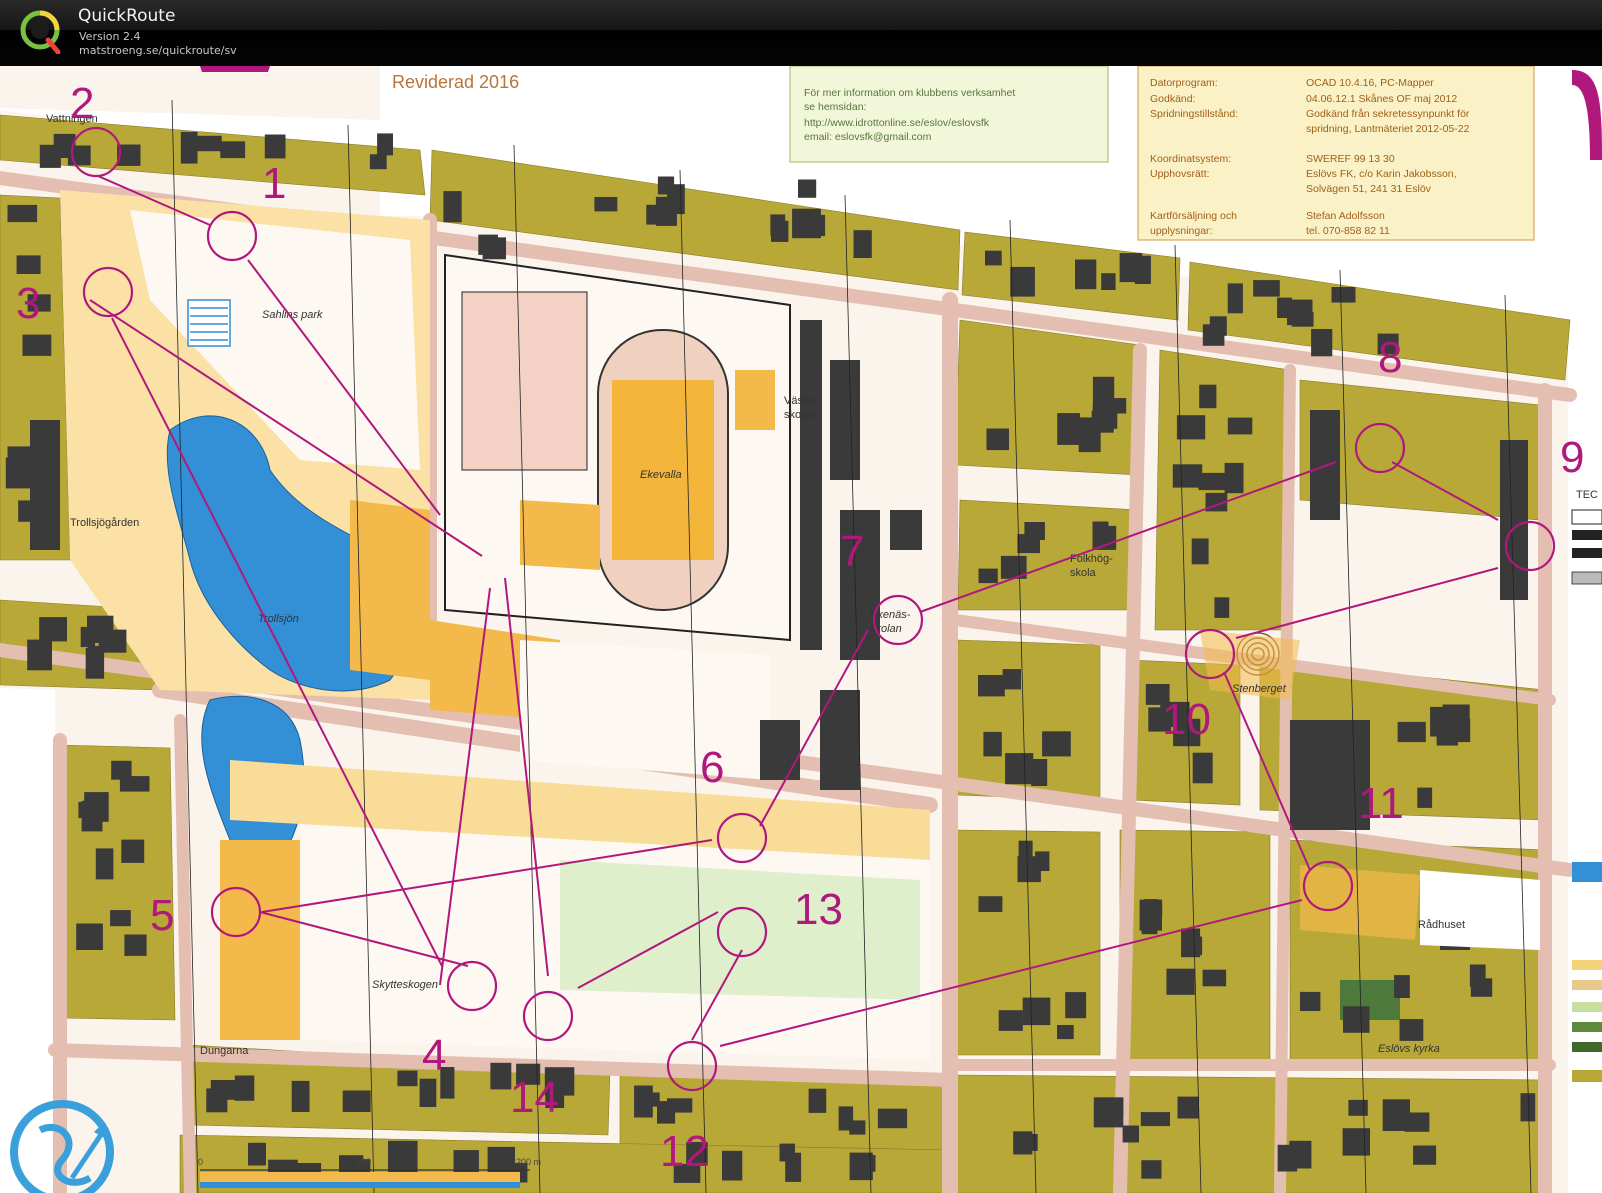 This screenshot has width=1602, height=1193. I want to click on control-number: 6, so click(712, 767).